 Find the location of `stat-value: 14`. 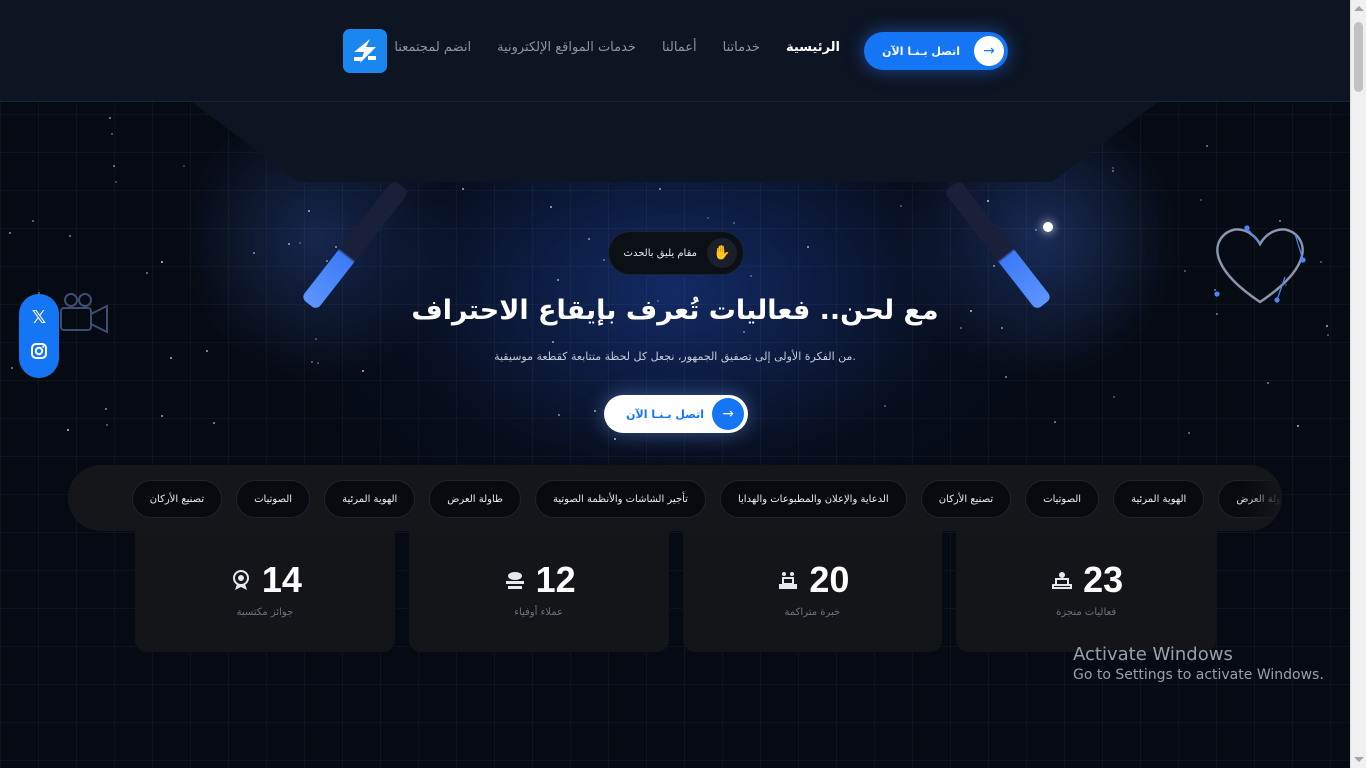

stat-value: 14 is located at coordinates (281, 579).